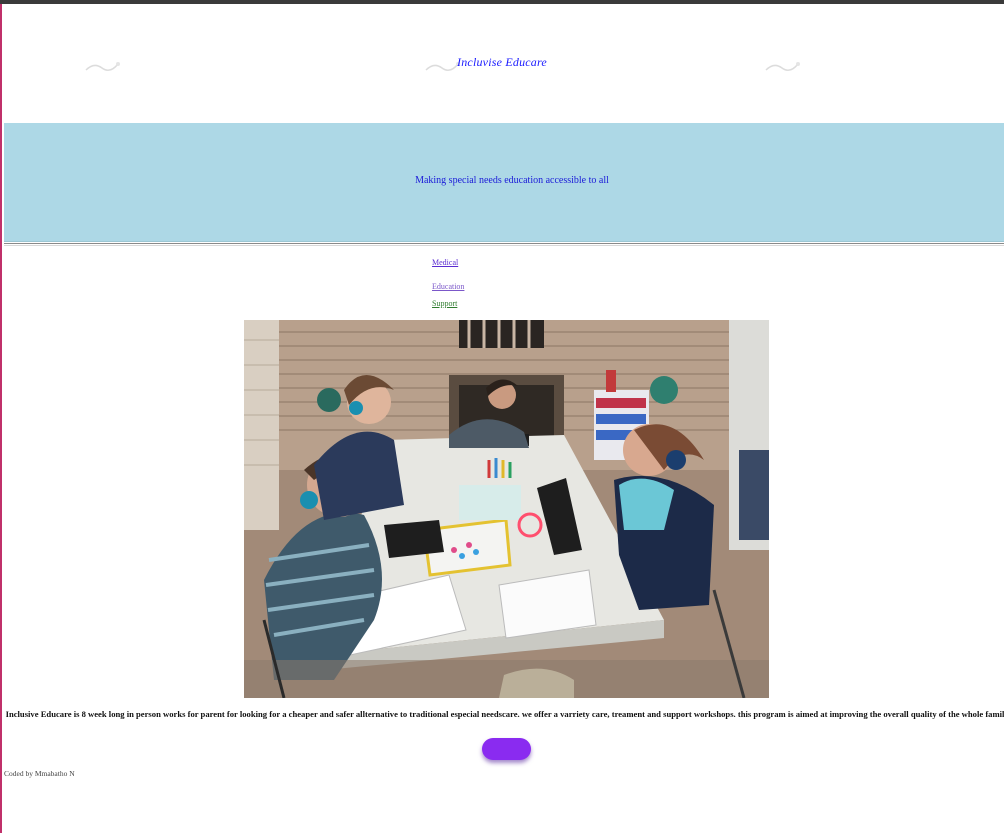 This screenshot has width=1004, height=833. I want to click on left-border, so click(1, 418).